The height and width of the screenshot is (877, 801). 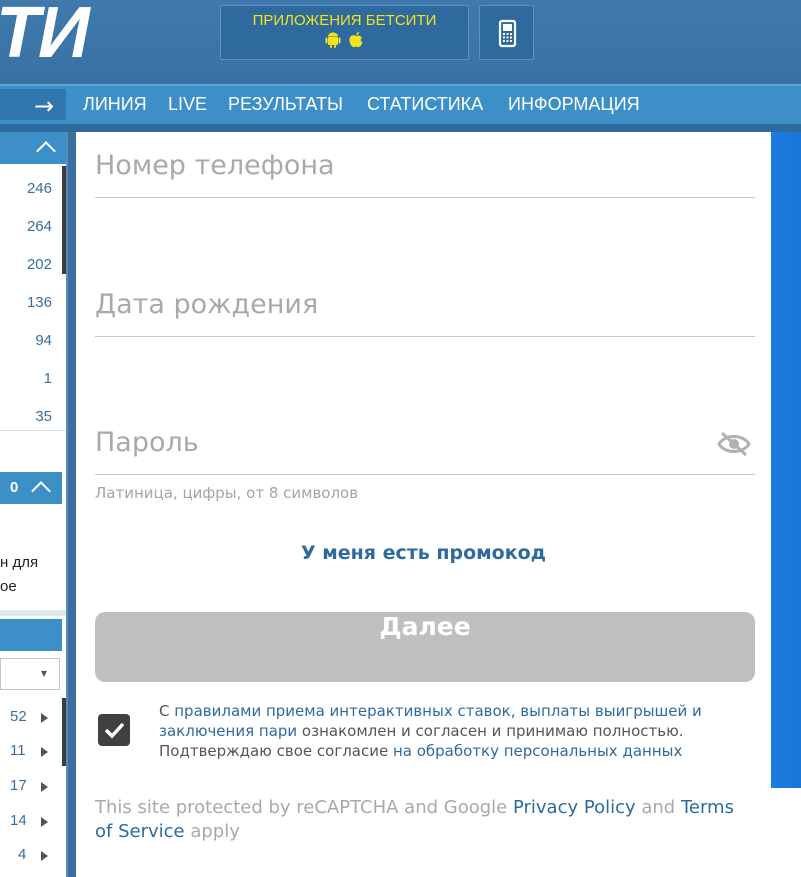 I want to click on promo-code-link: У меня есть промокод, so click(x=423, y=553).